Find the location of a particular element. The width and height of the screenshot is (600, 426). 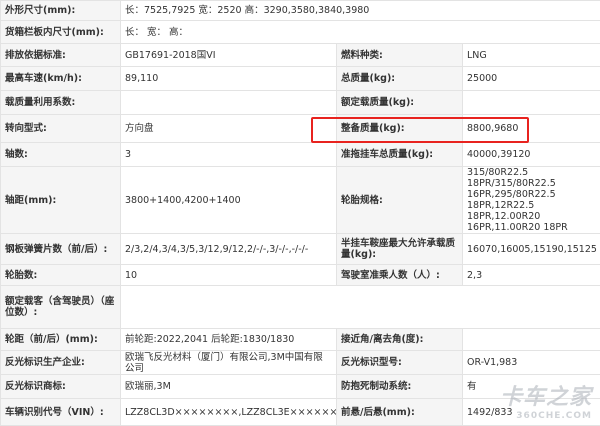

table-row: 轮胎数: 10 驾驶室准乘人数（人）: 2,3 is located at coordinates (300, 275).